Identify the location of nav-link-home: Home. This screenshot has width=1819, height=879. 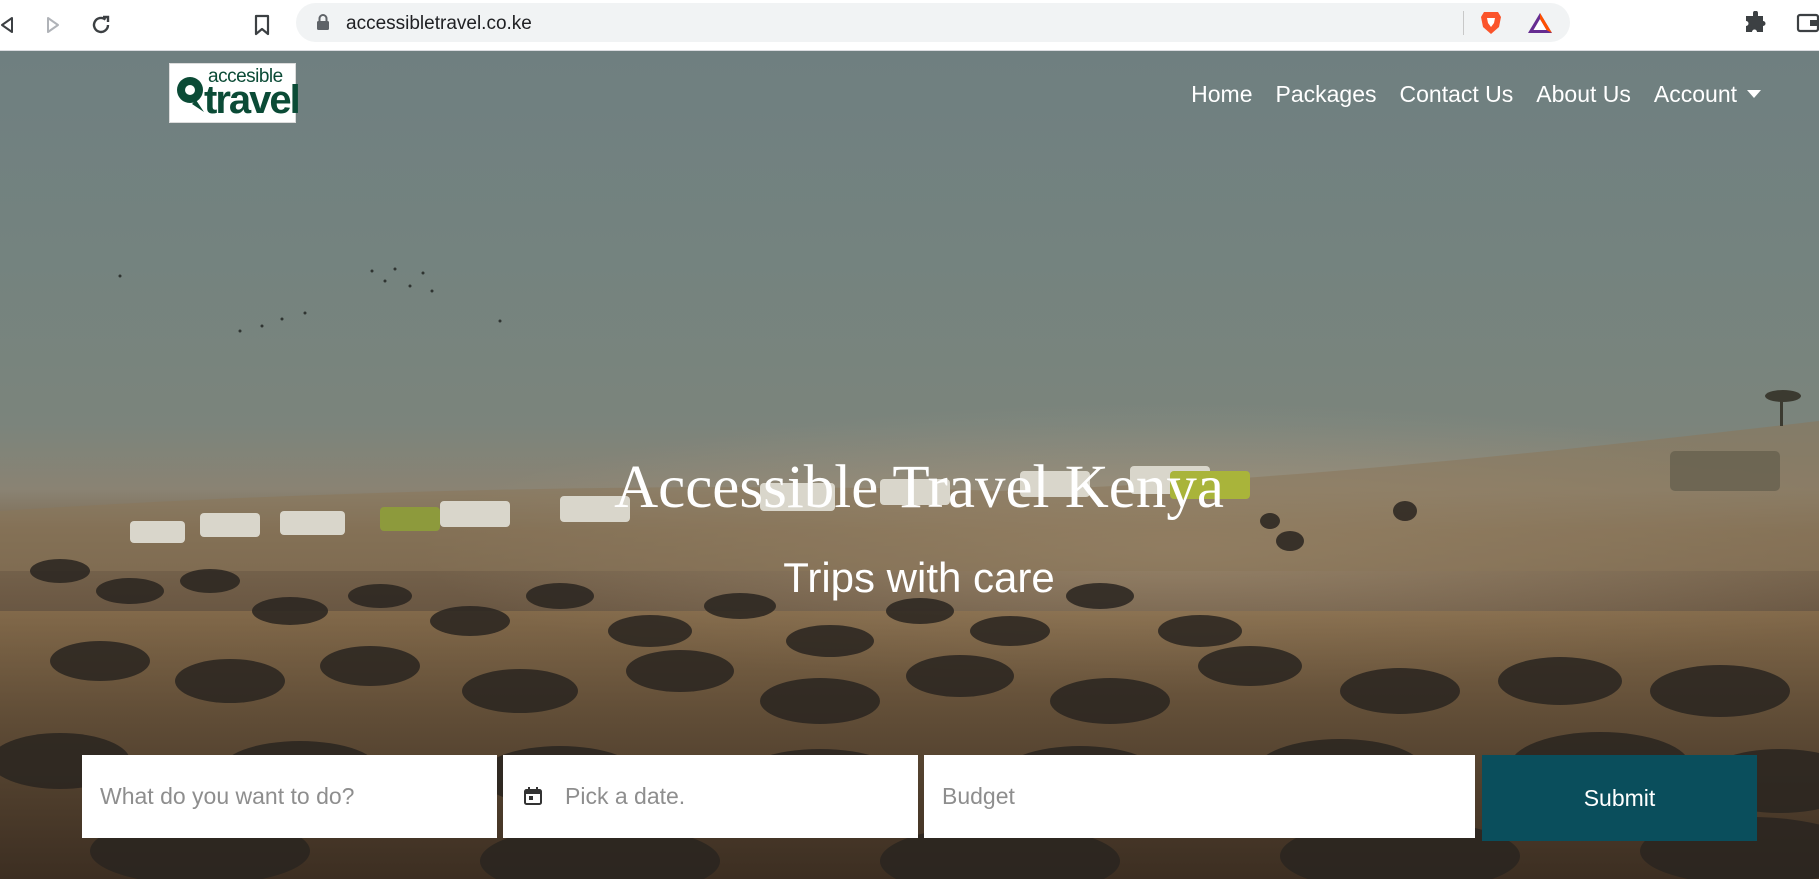
(1221, 94).